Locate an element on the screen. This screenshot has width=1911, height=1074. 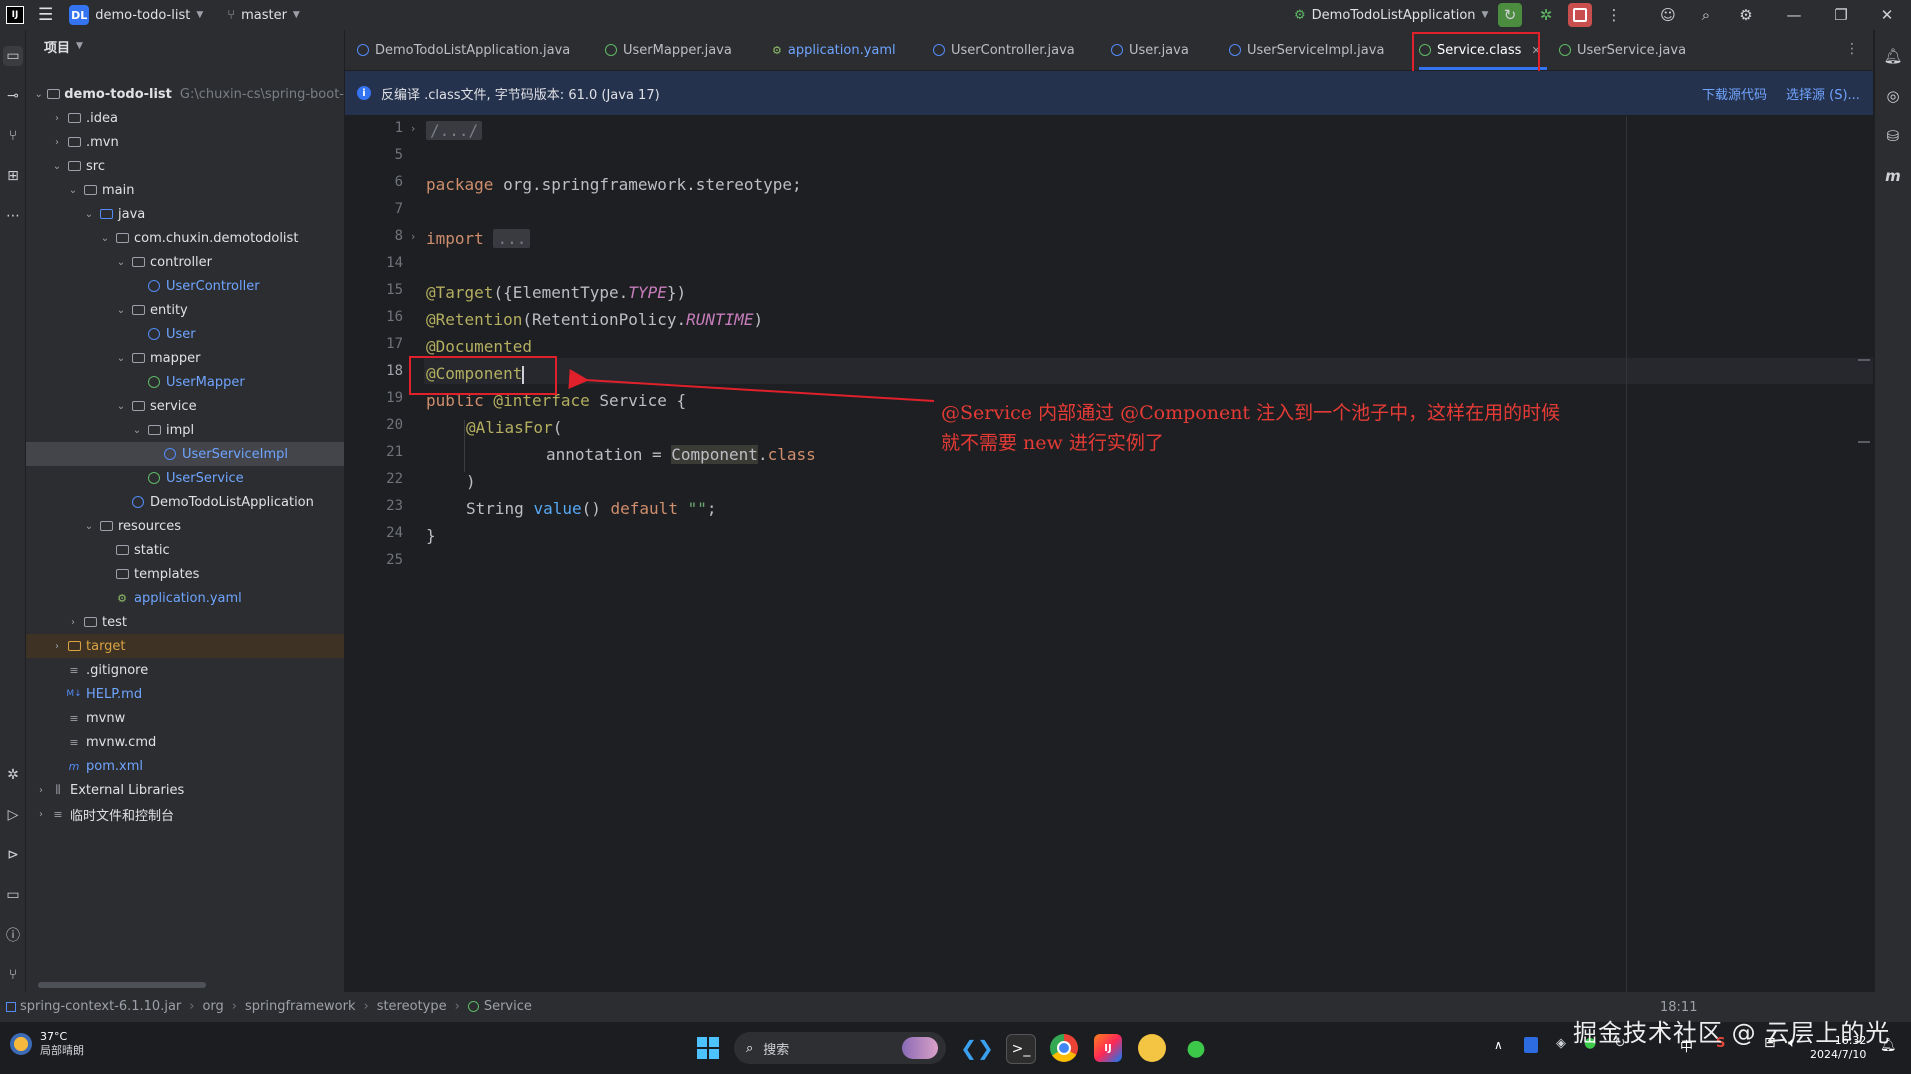
tree-item: UserMapper is located at coordinates (185, 382).